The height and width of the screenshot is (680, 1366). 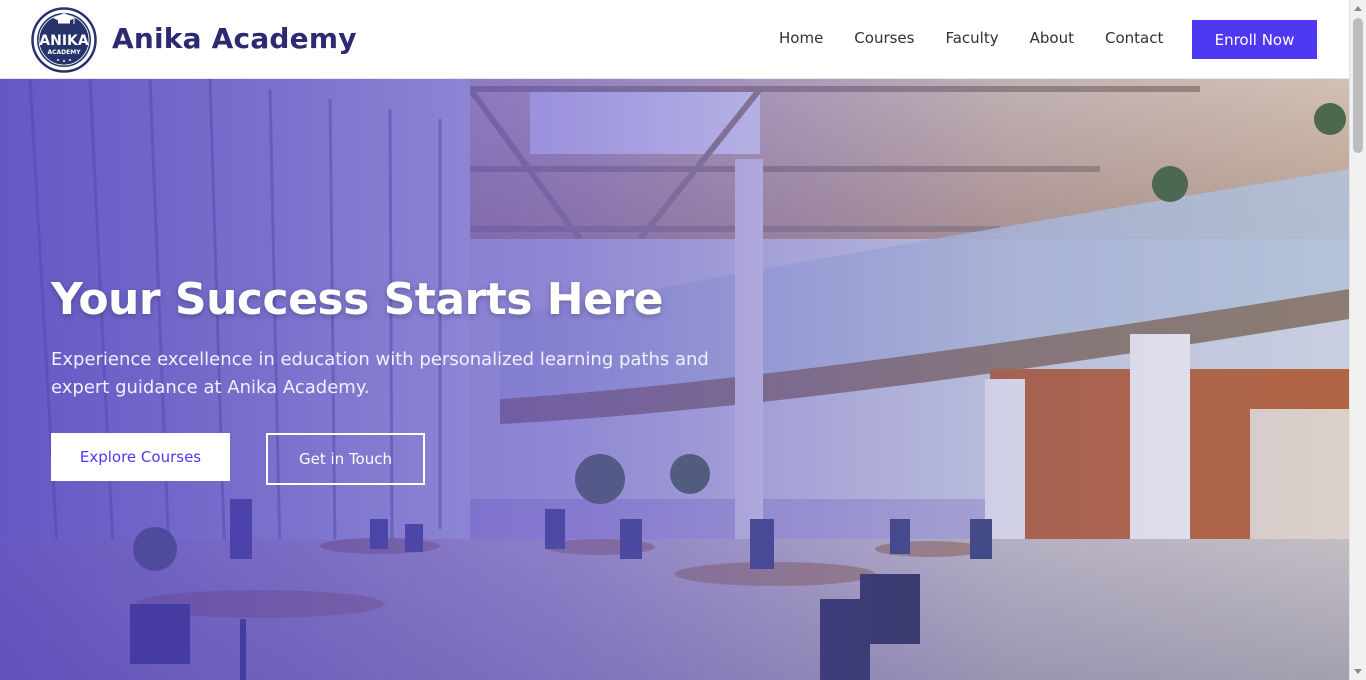 What do you see at coordinates (357, 299) in the screenshot?
I see `hero-title: Your Success Starts Here` at bounding box center [357, 299].